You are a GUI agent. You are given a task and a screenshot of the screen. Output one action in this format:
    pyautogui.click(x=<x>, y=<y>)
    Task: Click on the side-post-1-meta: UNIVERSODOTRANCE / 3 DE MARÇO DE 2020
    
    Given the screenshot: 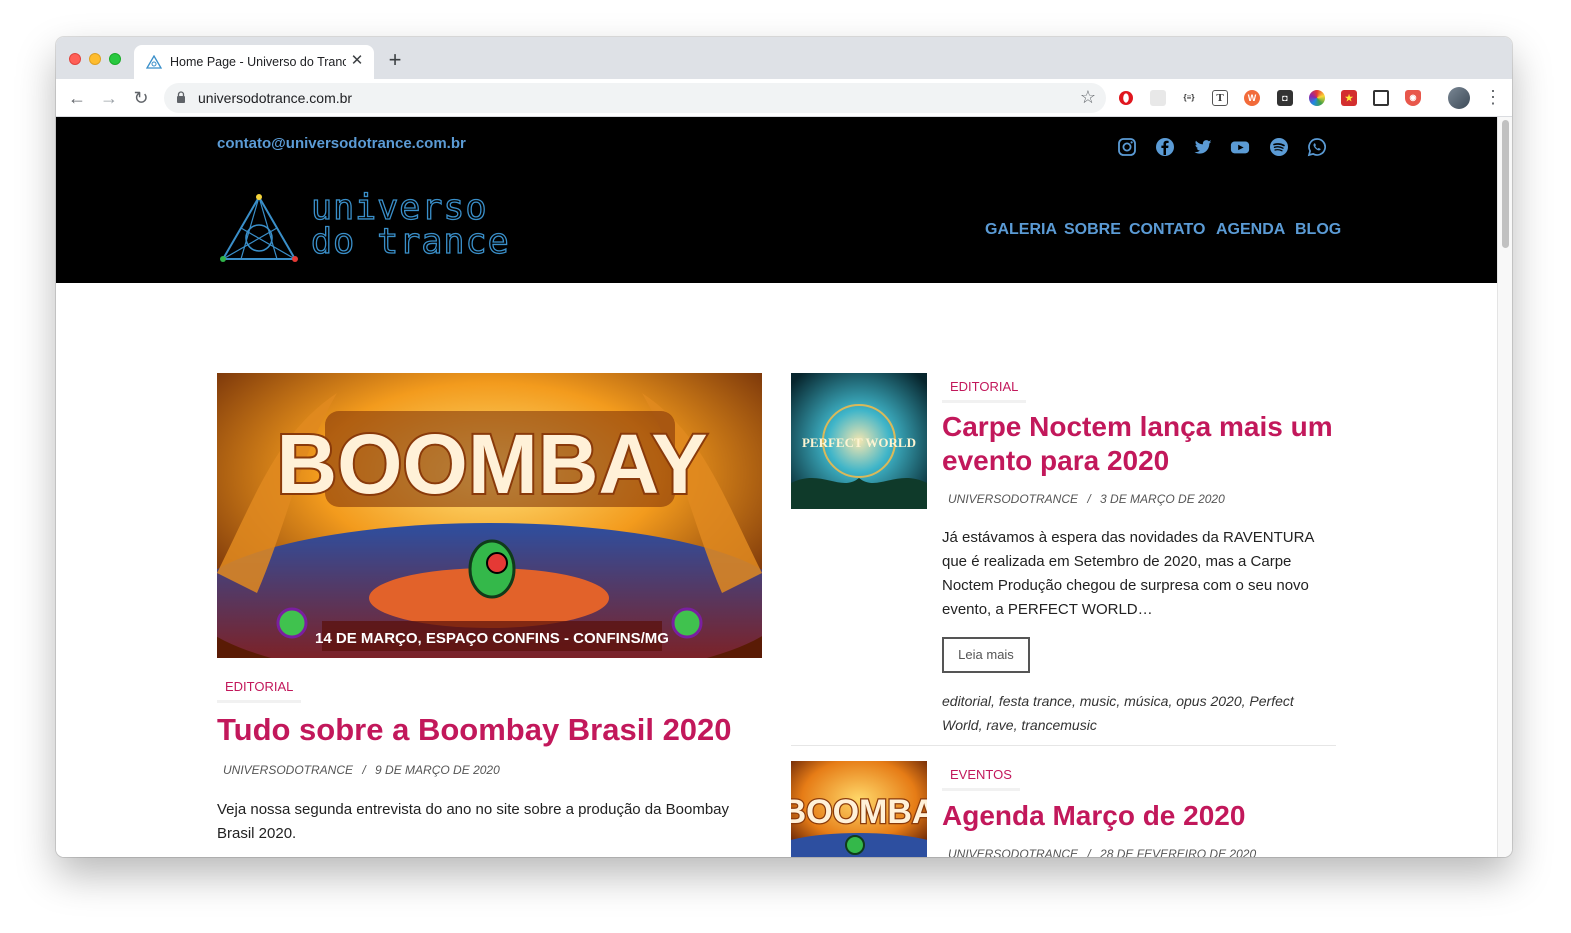 What is the action you would take?
    pyautogui.click(x=1086, y=499)
    